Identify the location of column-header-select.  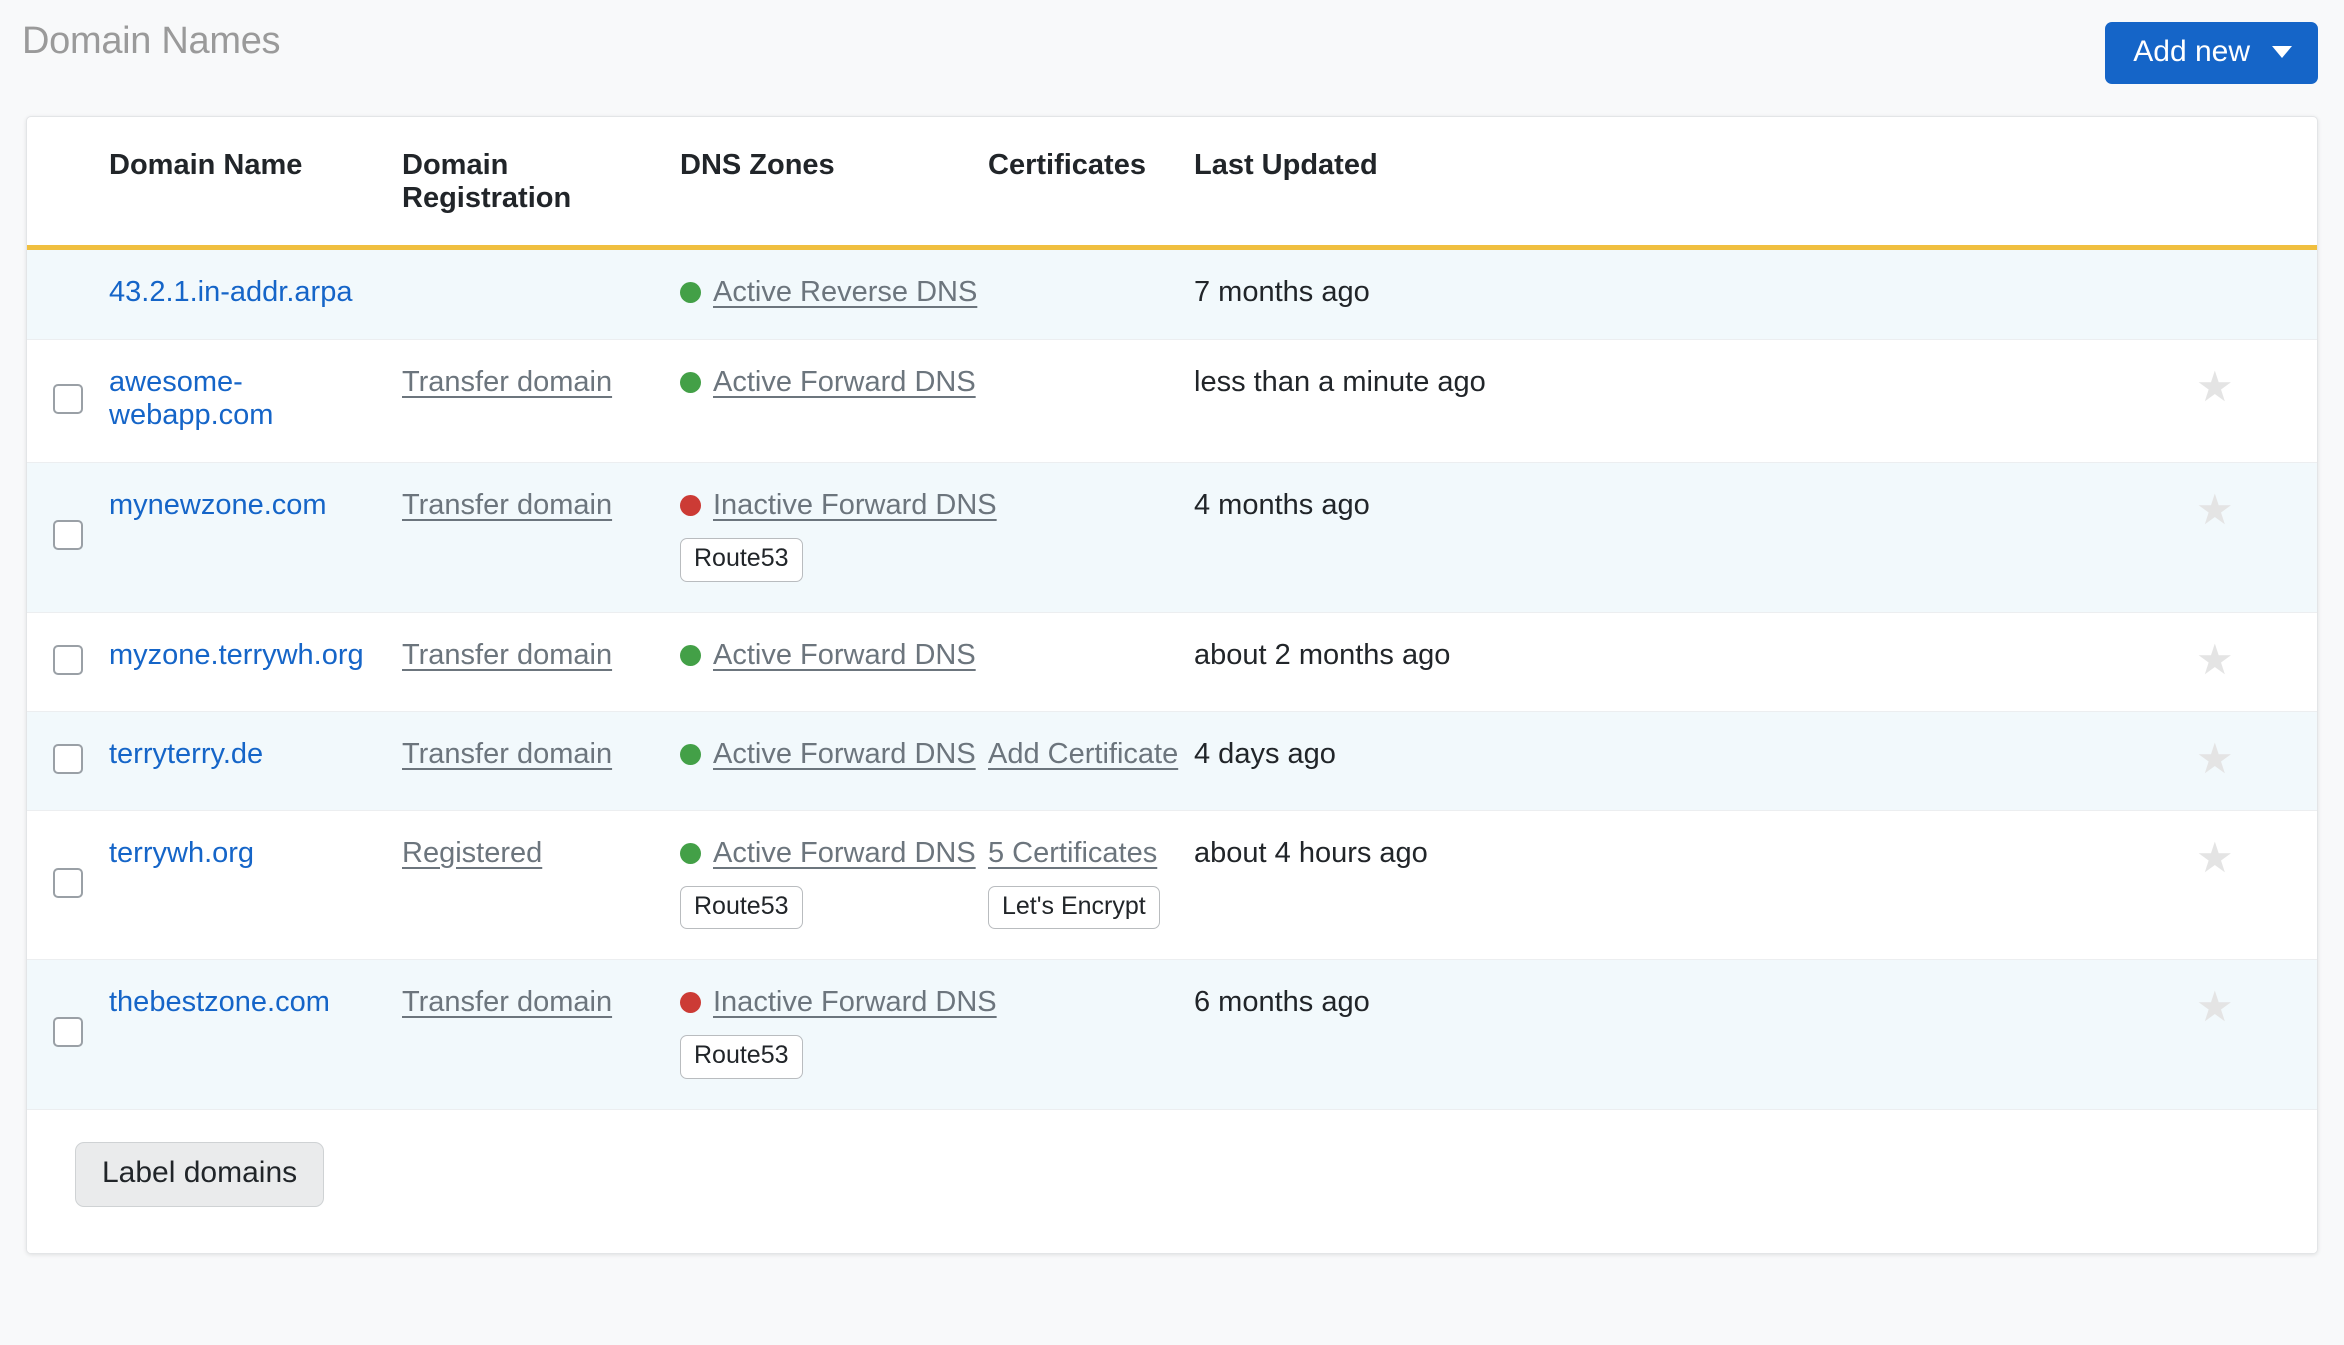
(68, 183).